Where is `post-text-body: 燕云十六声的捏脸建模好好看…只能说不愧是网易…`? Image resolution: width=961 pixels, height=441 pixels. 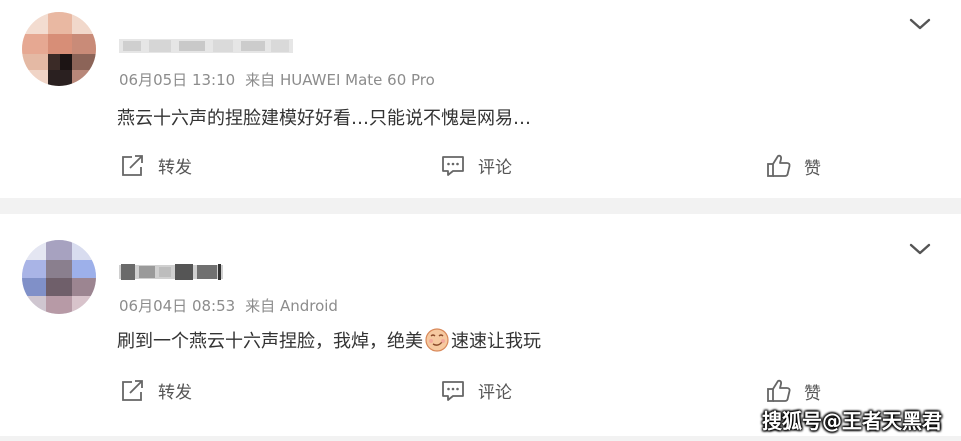 post-text-body: 燕云十六声的捏脸建模好好看…只能说不愧是网易… is located at coordinates (324, 118).